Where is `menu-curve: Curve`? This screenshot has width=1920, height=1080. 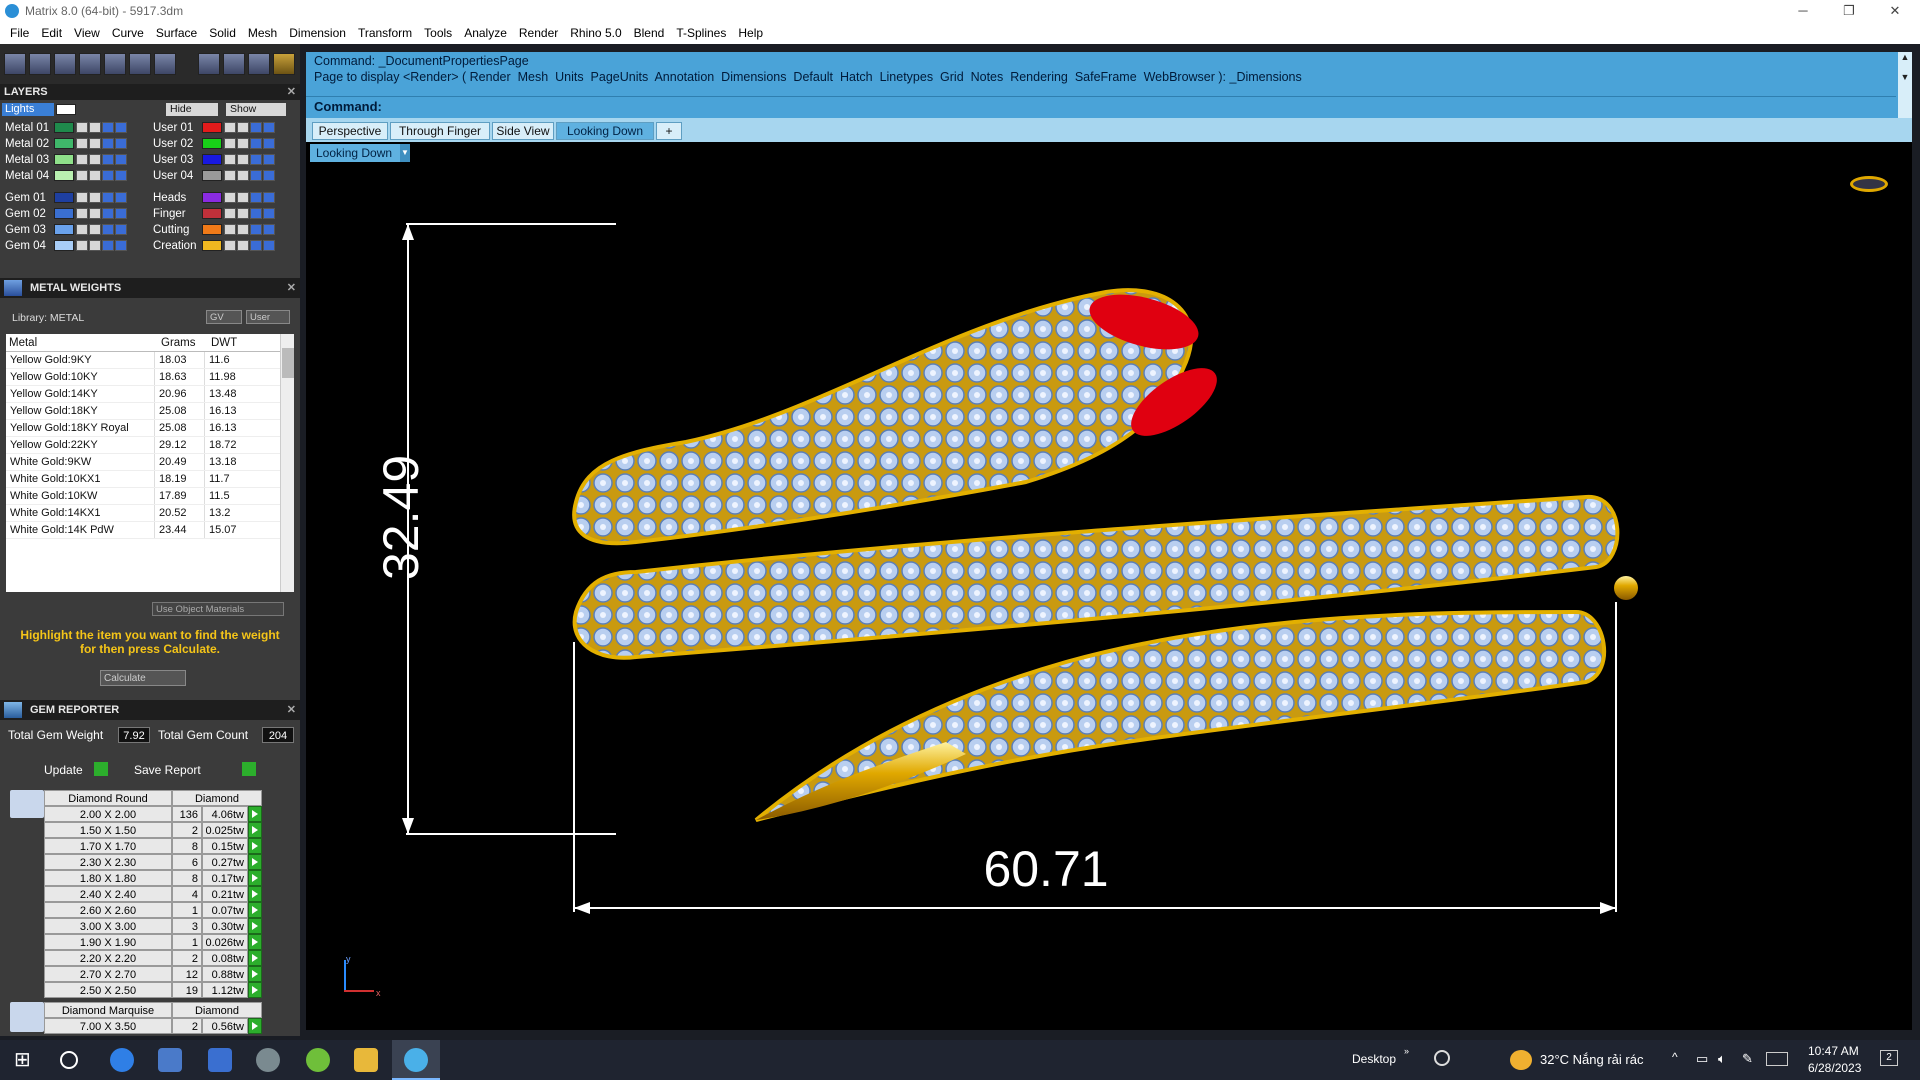 menu-curve: Curve is located at coordinates (128, 33).